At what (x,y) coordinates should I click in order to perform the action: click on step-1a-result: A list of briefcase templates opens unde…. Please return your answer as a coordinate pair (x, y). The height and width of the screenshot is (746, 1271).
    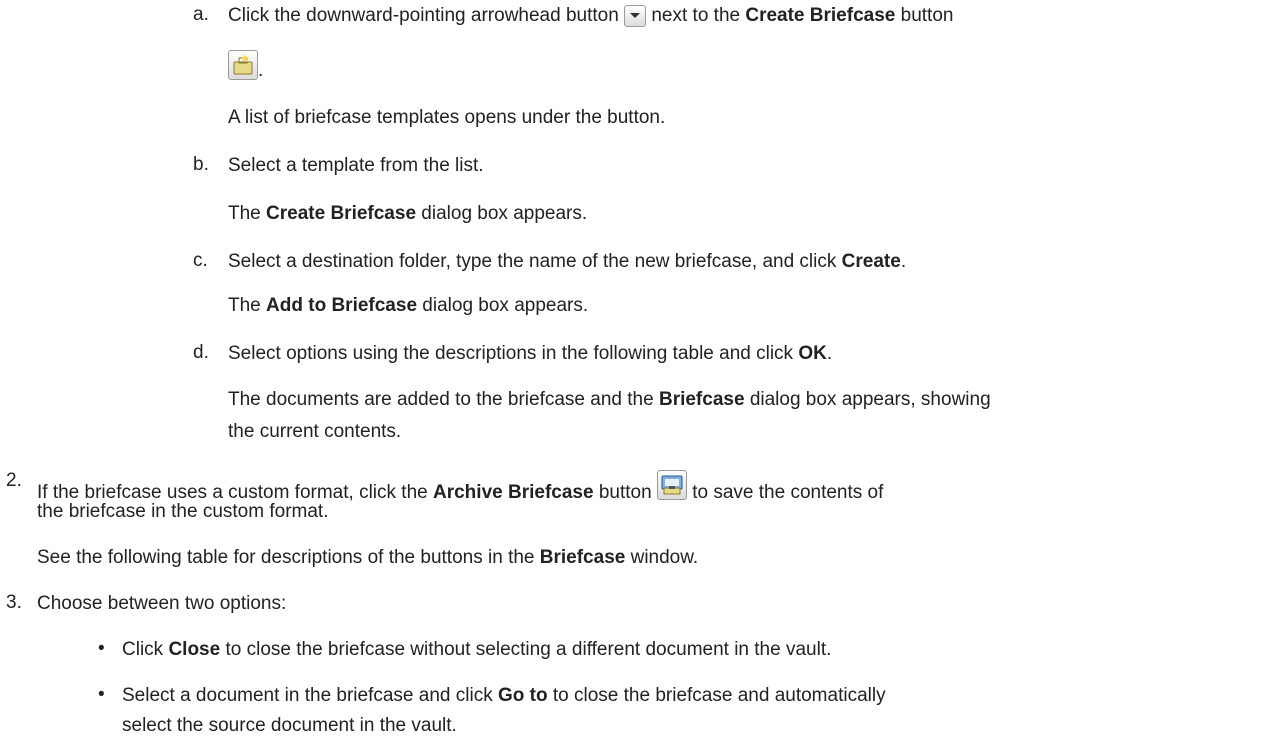
    Looking at the image, I should click on (447, 117).